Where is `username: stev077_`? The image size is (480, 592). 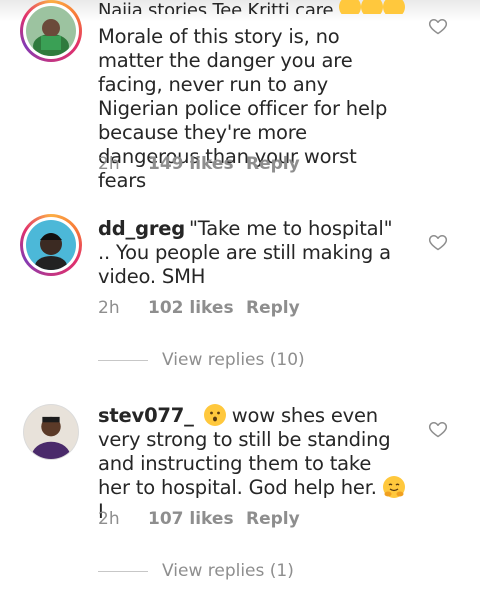 username: stev077_ is located at coordinates (146, 415).